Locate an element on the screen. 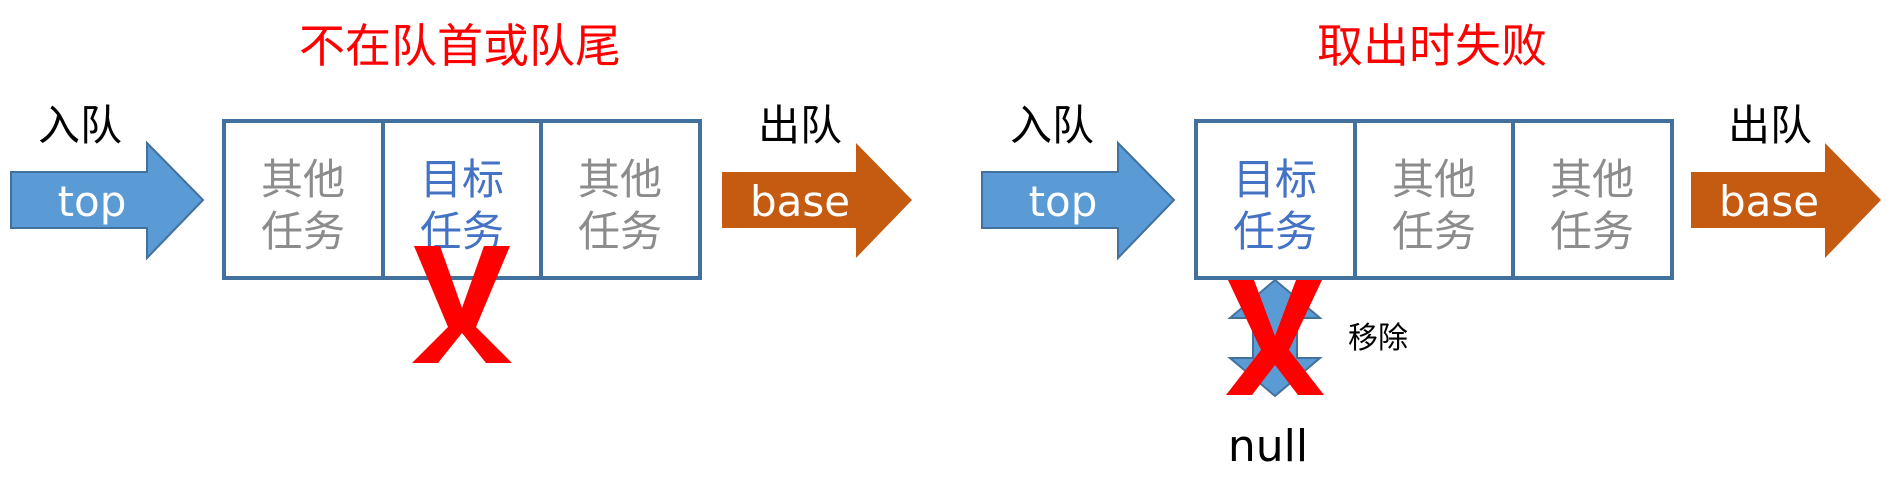 The width and height of the screenshot is (1892, 478). right-queue: 目标 任务 其他 任务 其他 任务 is located at coordinates (1434, 199).